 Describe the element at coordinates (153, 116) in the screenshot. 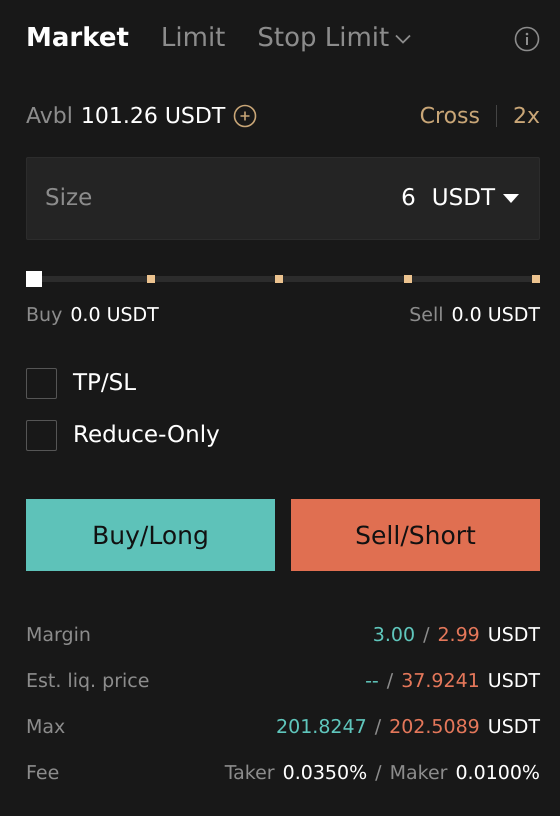

I see `available-balance: 101.26 USDT` at that location.